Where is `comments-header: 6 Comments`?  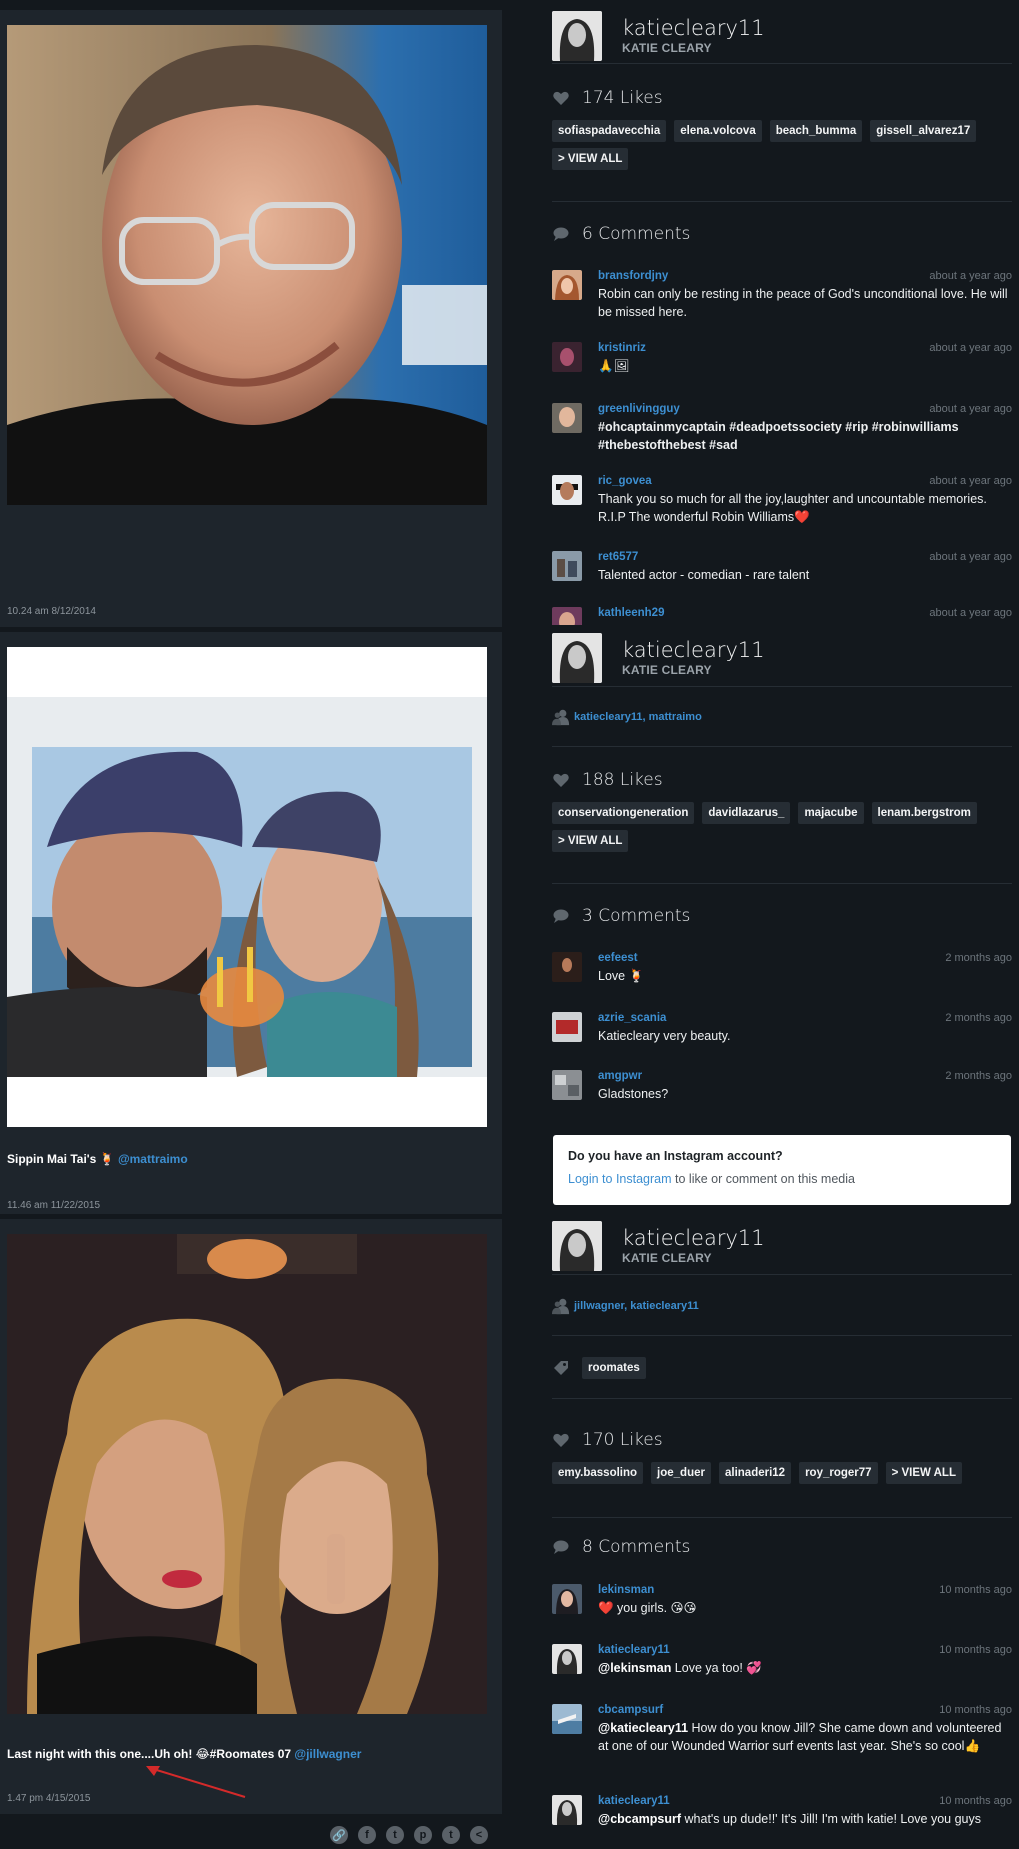 comments-header: 6 Comments is located at coordinates (782, 234).